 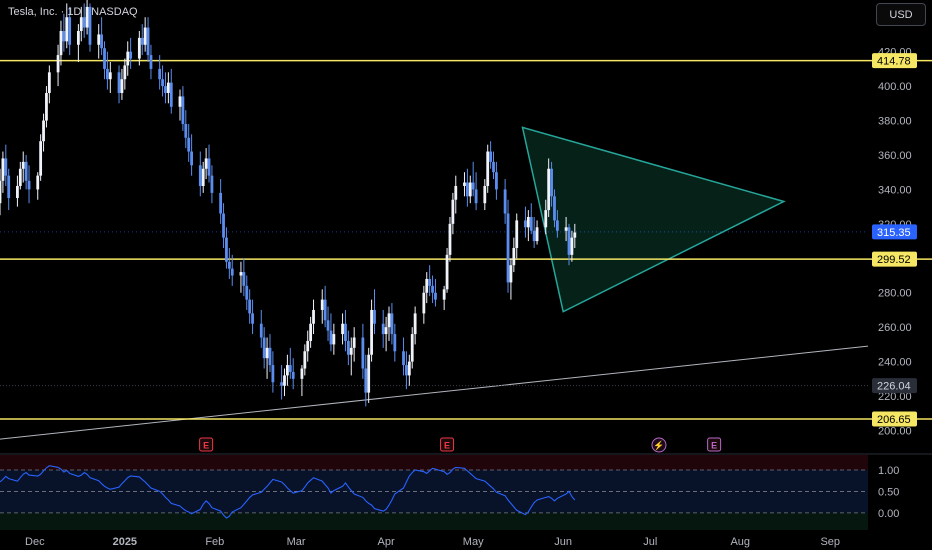 What do you see at coordinates (895, 122) in the screenshot?
I see `y-axis-tick-label: 380.00` at bounding box center [895, 122].